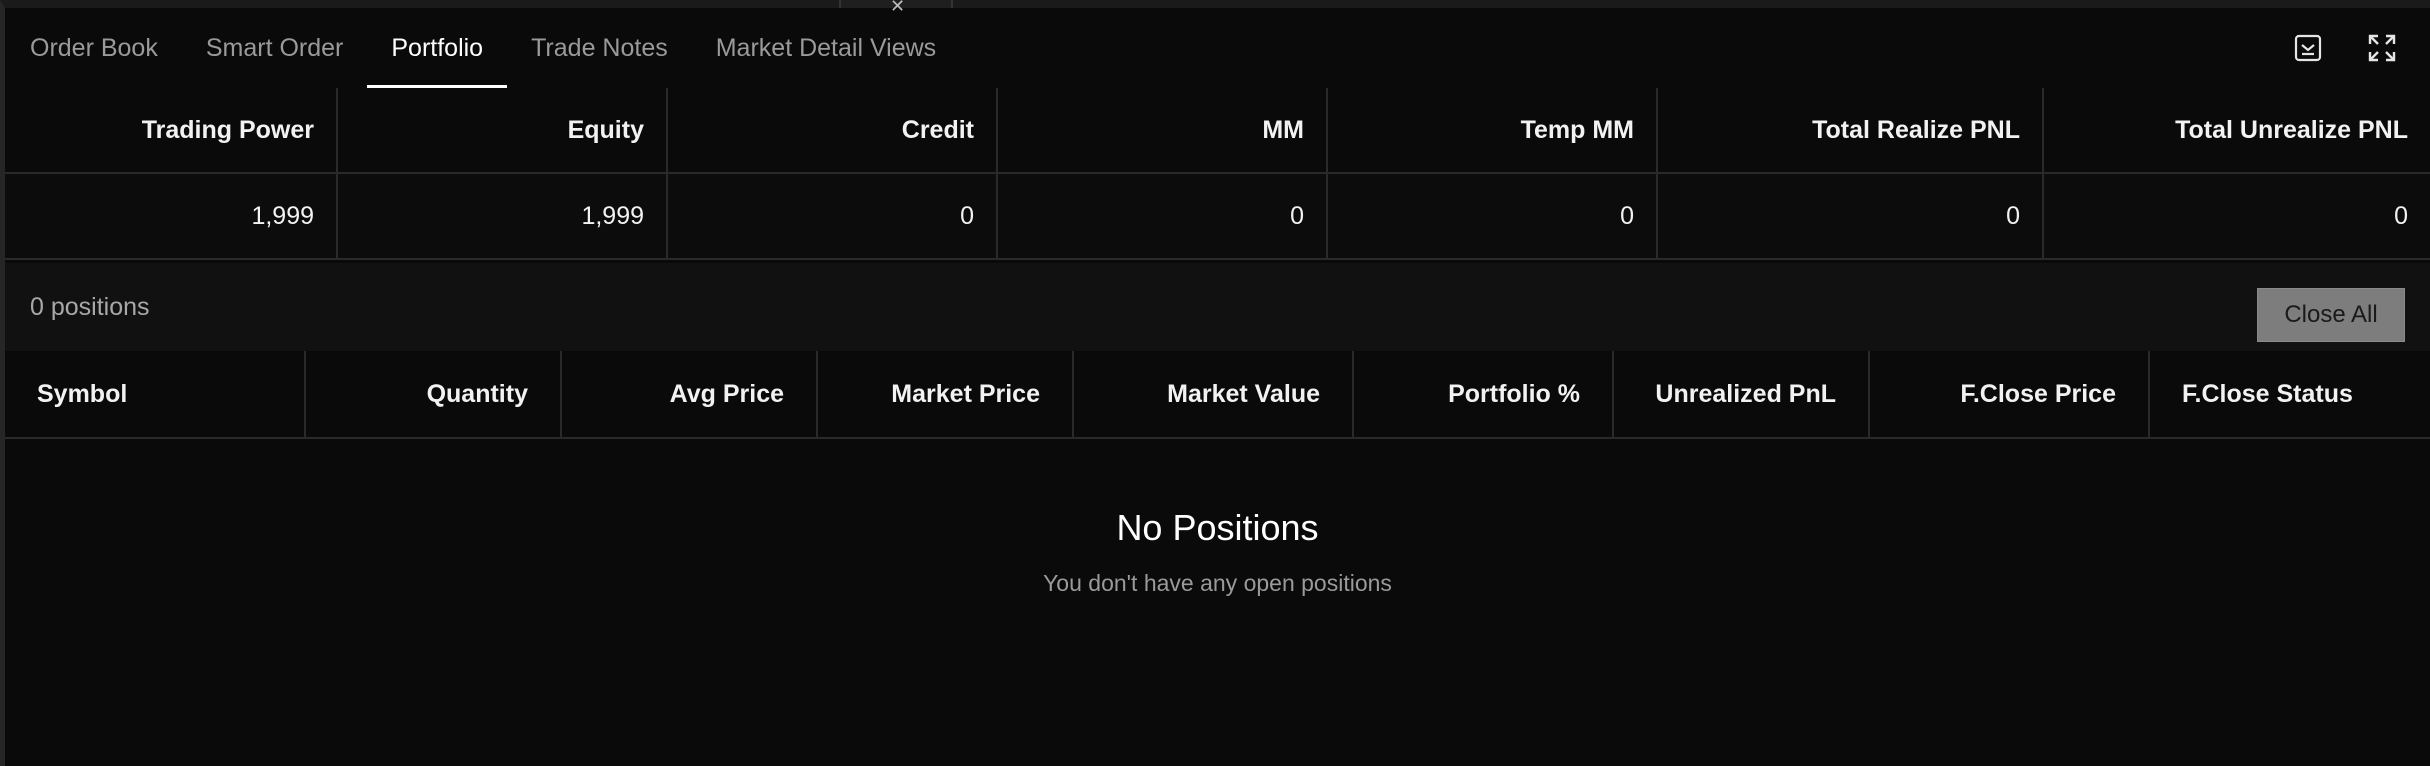 The height and width of the screenshot is (766, 2430). I want to click on value-trading-power: 1,999, so click(171, 216).